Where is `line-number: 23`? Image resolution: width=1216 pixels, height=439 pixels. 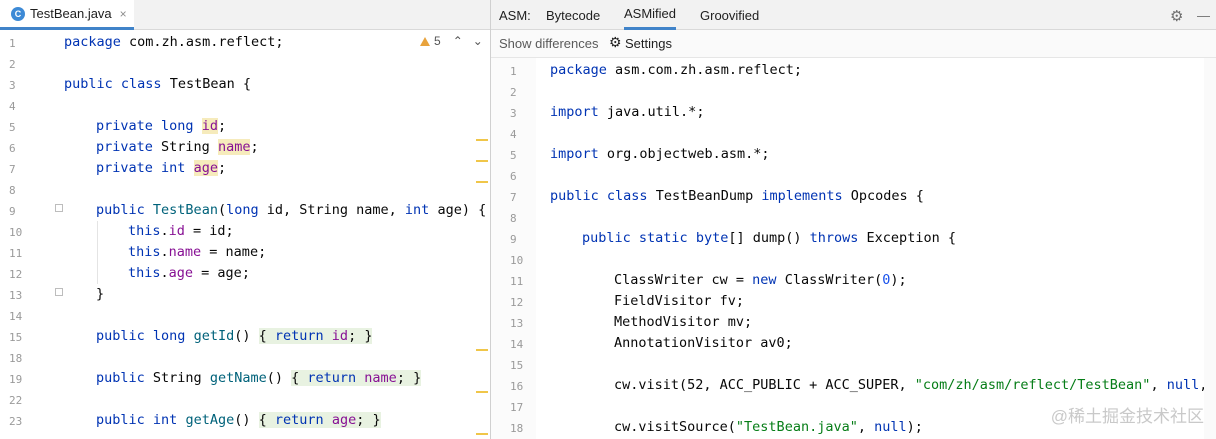 line-number: 23 is located at coordinates (16, 421).